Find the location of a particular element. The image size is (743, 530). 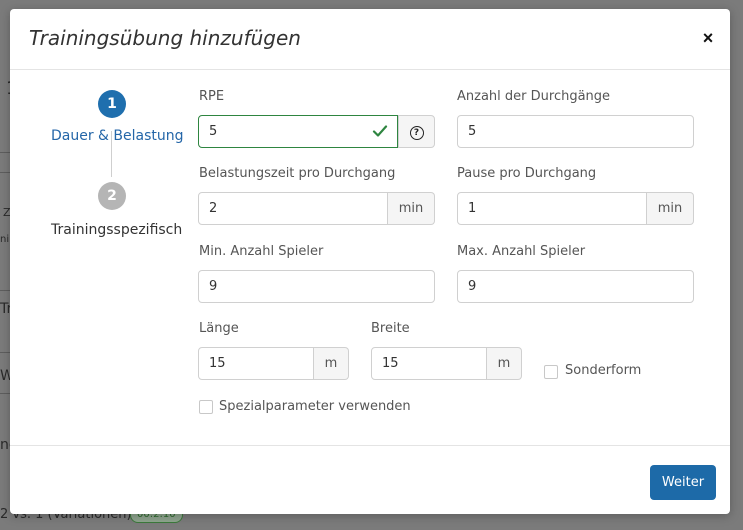

step-1-indicator: 1 is located at coordinates (112, 104).